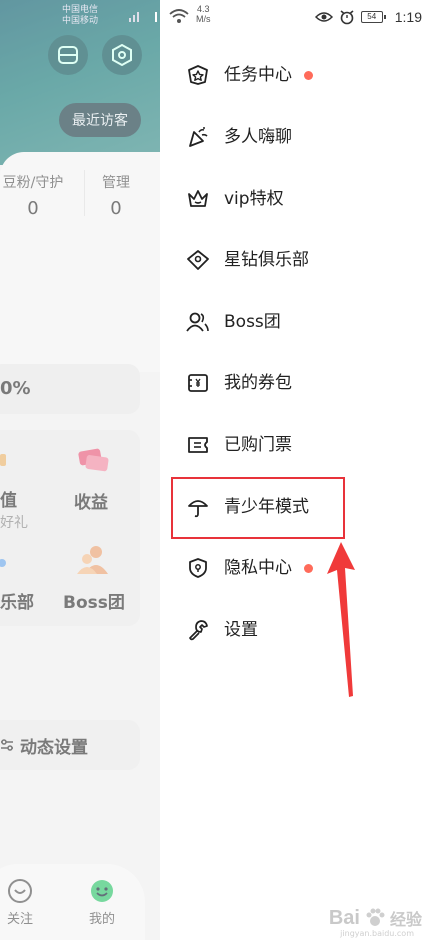 The image size is (444, 940). I want to click on menu-item-star-diamond-club: 星钻俱乐部, so click(301, 260).